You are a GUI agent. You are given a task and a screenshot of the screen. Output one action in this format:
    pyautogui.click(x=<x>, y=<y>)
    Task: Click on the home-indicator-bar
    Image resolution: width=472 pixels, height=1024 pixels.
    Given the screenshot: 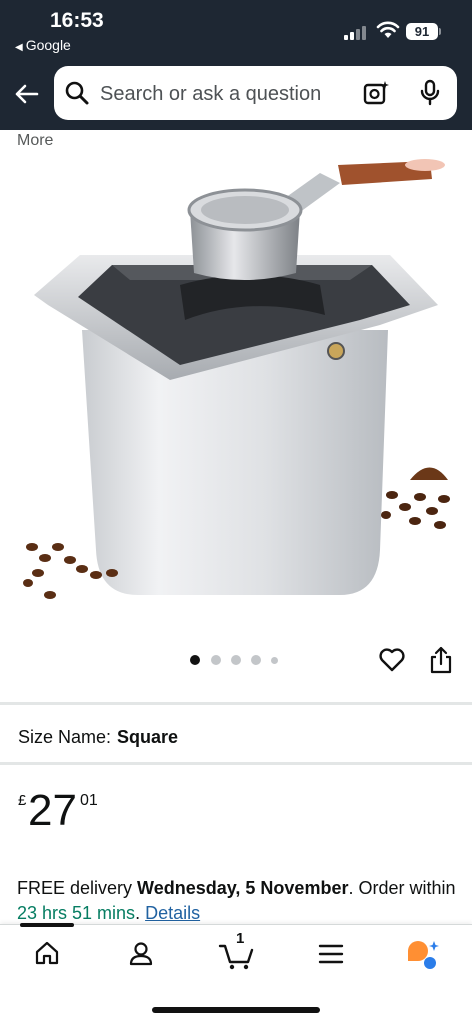 What is the action you would take?
    pyautogui.click(x=236, y=1010)
    